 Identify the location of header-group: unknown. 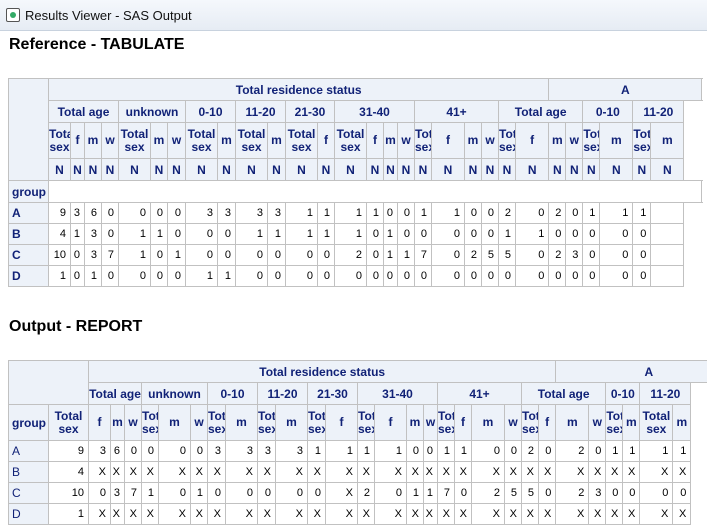
(152, 111).